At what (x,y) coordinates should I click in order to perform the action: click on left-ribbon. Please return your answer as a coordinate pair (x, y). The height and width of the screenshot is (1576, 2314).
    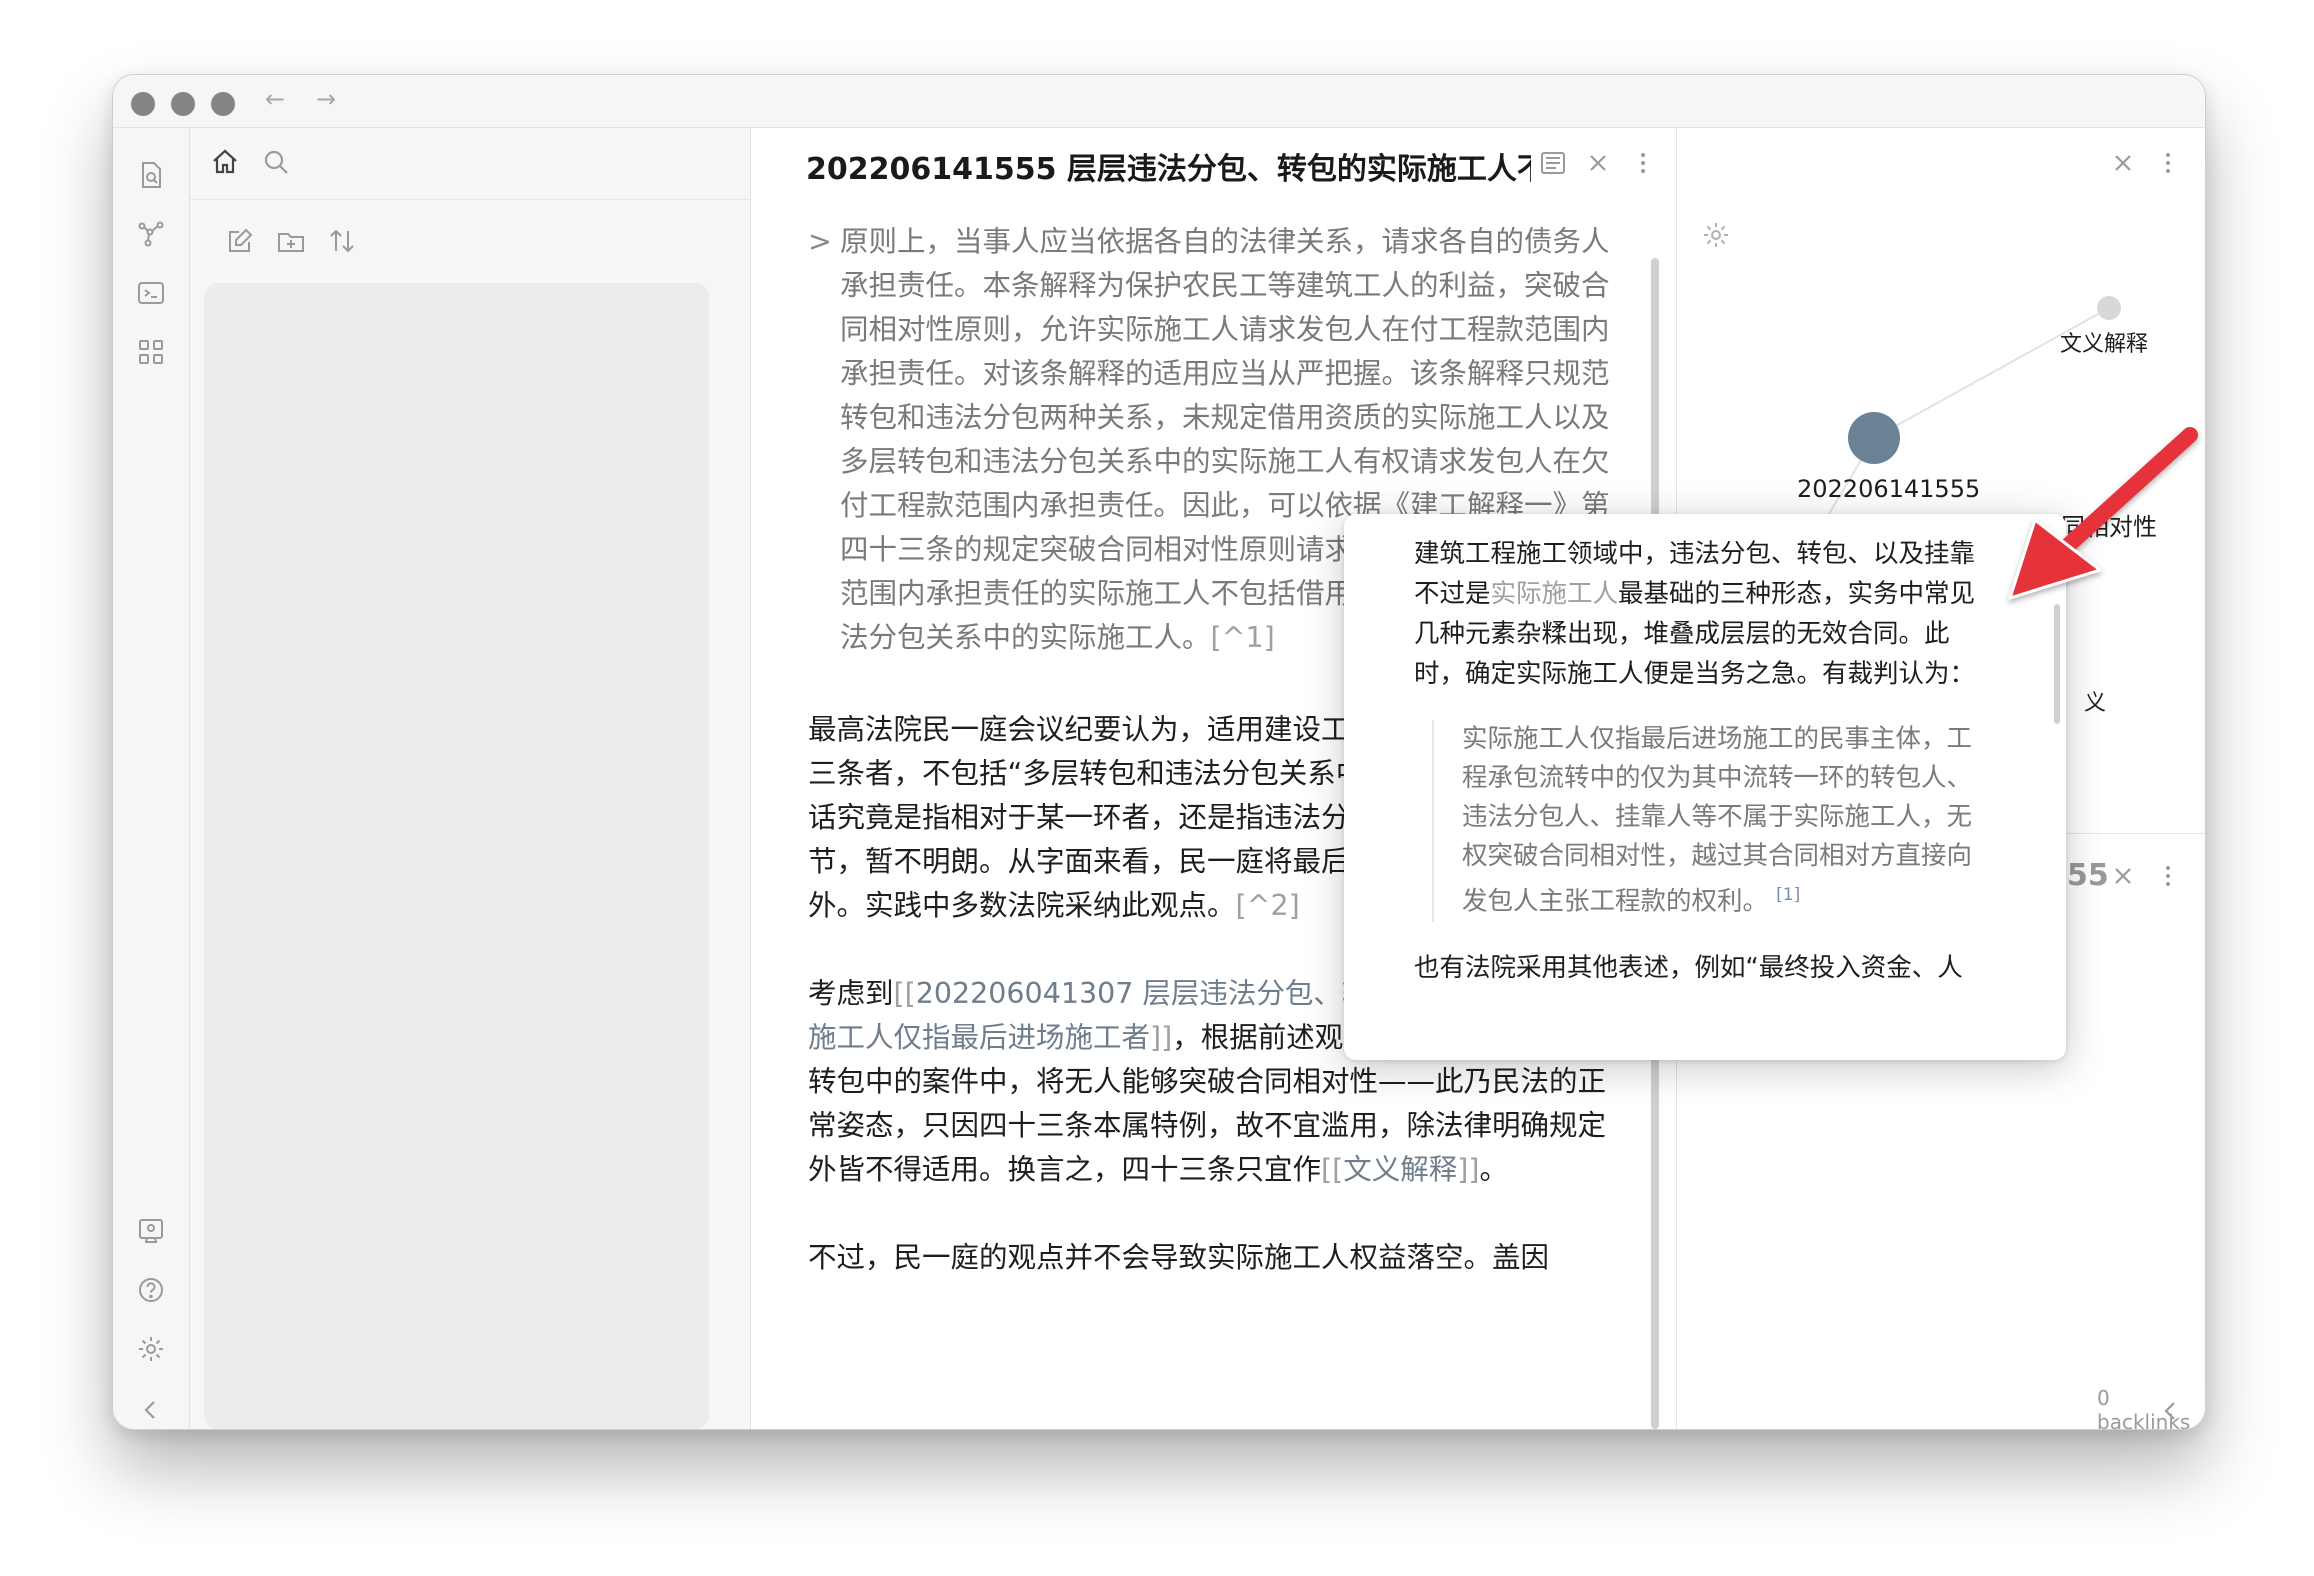
    Looking at the image, I should click on (151, 778).